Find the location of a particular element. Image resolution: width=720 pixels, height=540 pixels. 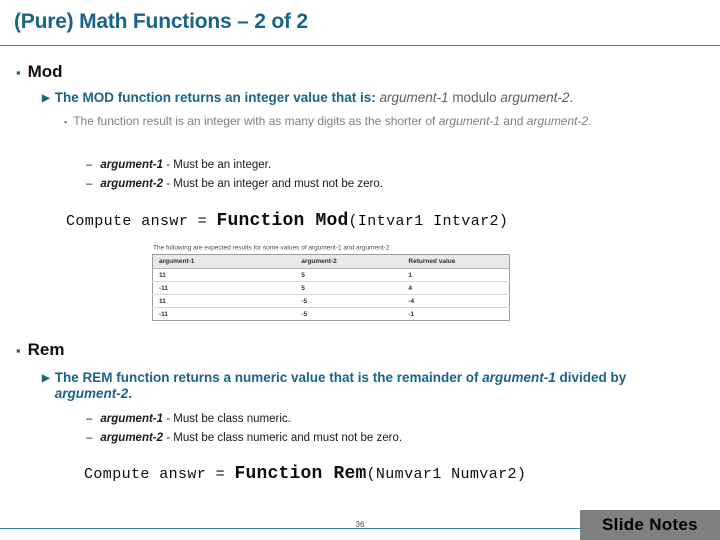

mod-detail-mid: and is located at coordinates (513, 121).